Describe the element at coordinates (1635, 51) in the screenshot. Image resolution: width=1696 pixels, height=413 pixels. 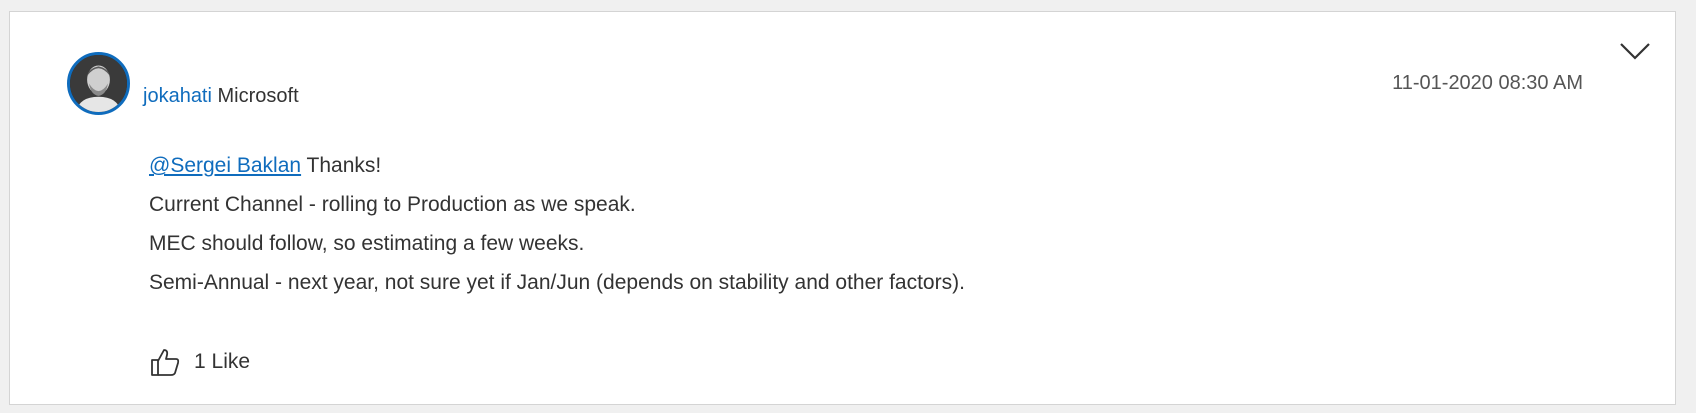
I see `chevron-down-icon` at that location.